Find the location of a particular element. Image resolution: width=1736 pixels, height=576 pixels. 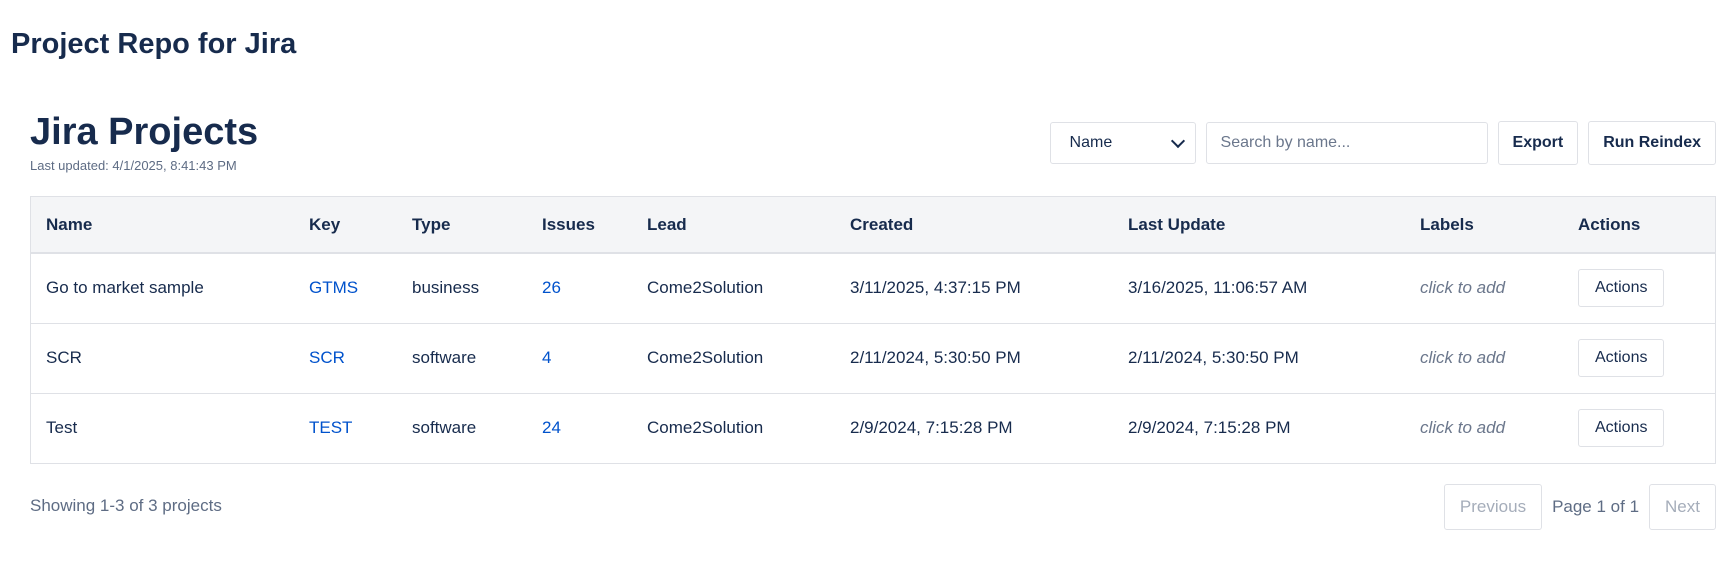

created-date: 2/11/2024, 5:30:50 PM is located at coordinates (935, 357).